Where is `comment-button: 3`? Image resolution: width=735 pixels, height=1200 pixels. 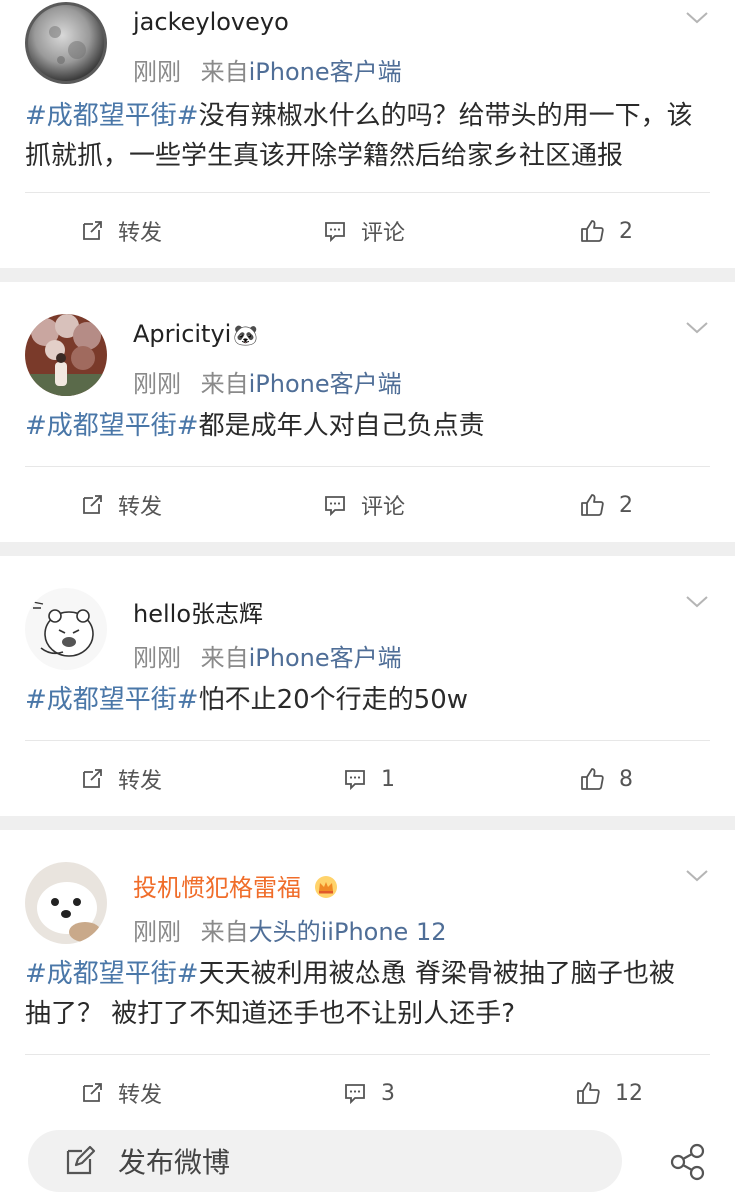
comment-button: 3 is located at coordinates (369, 1093).